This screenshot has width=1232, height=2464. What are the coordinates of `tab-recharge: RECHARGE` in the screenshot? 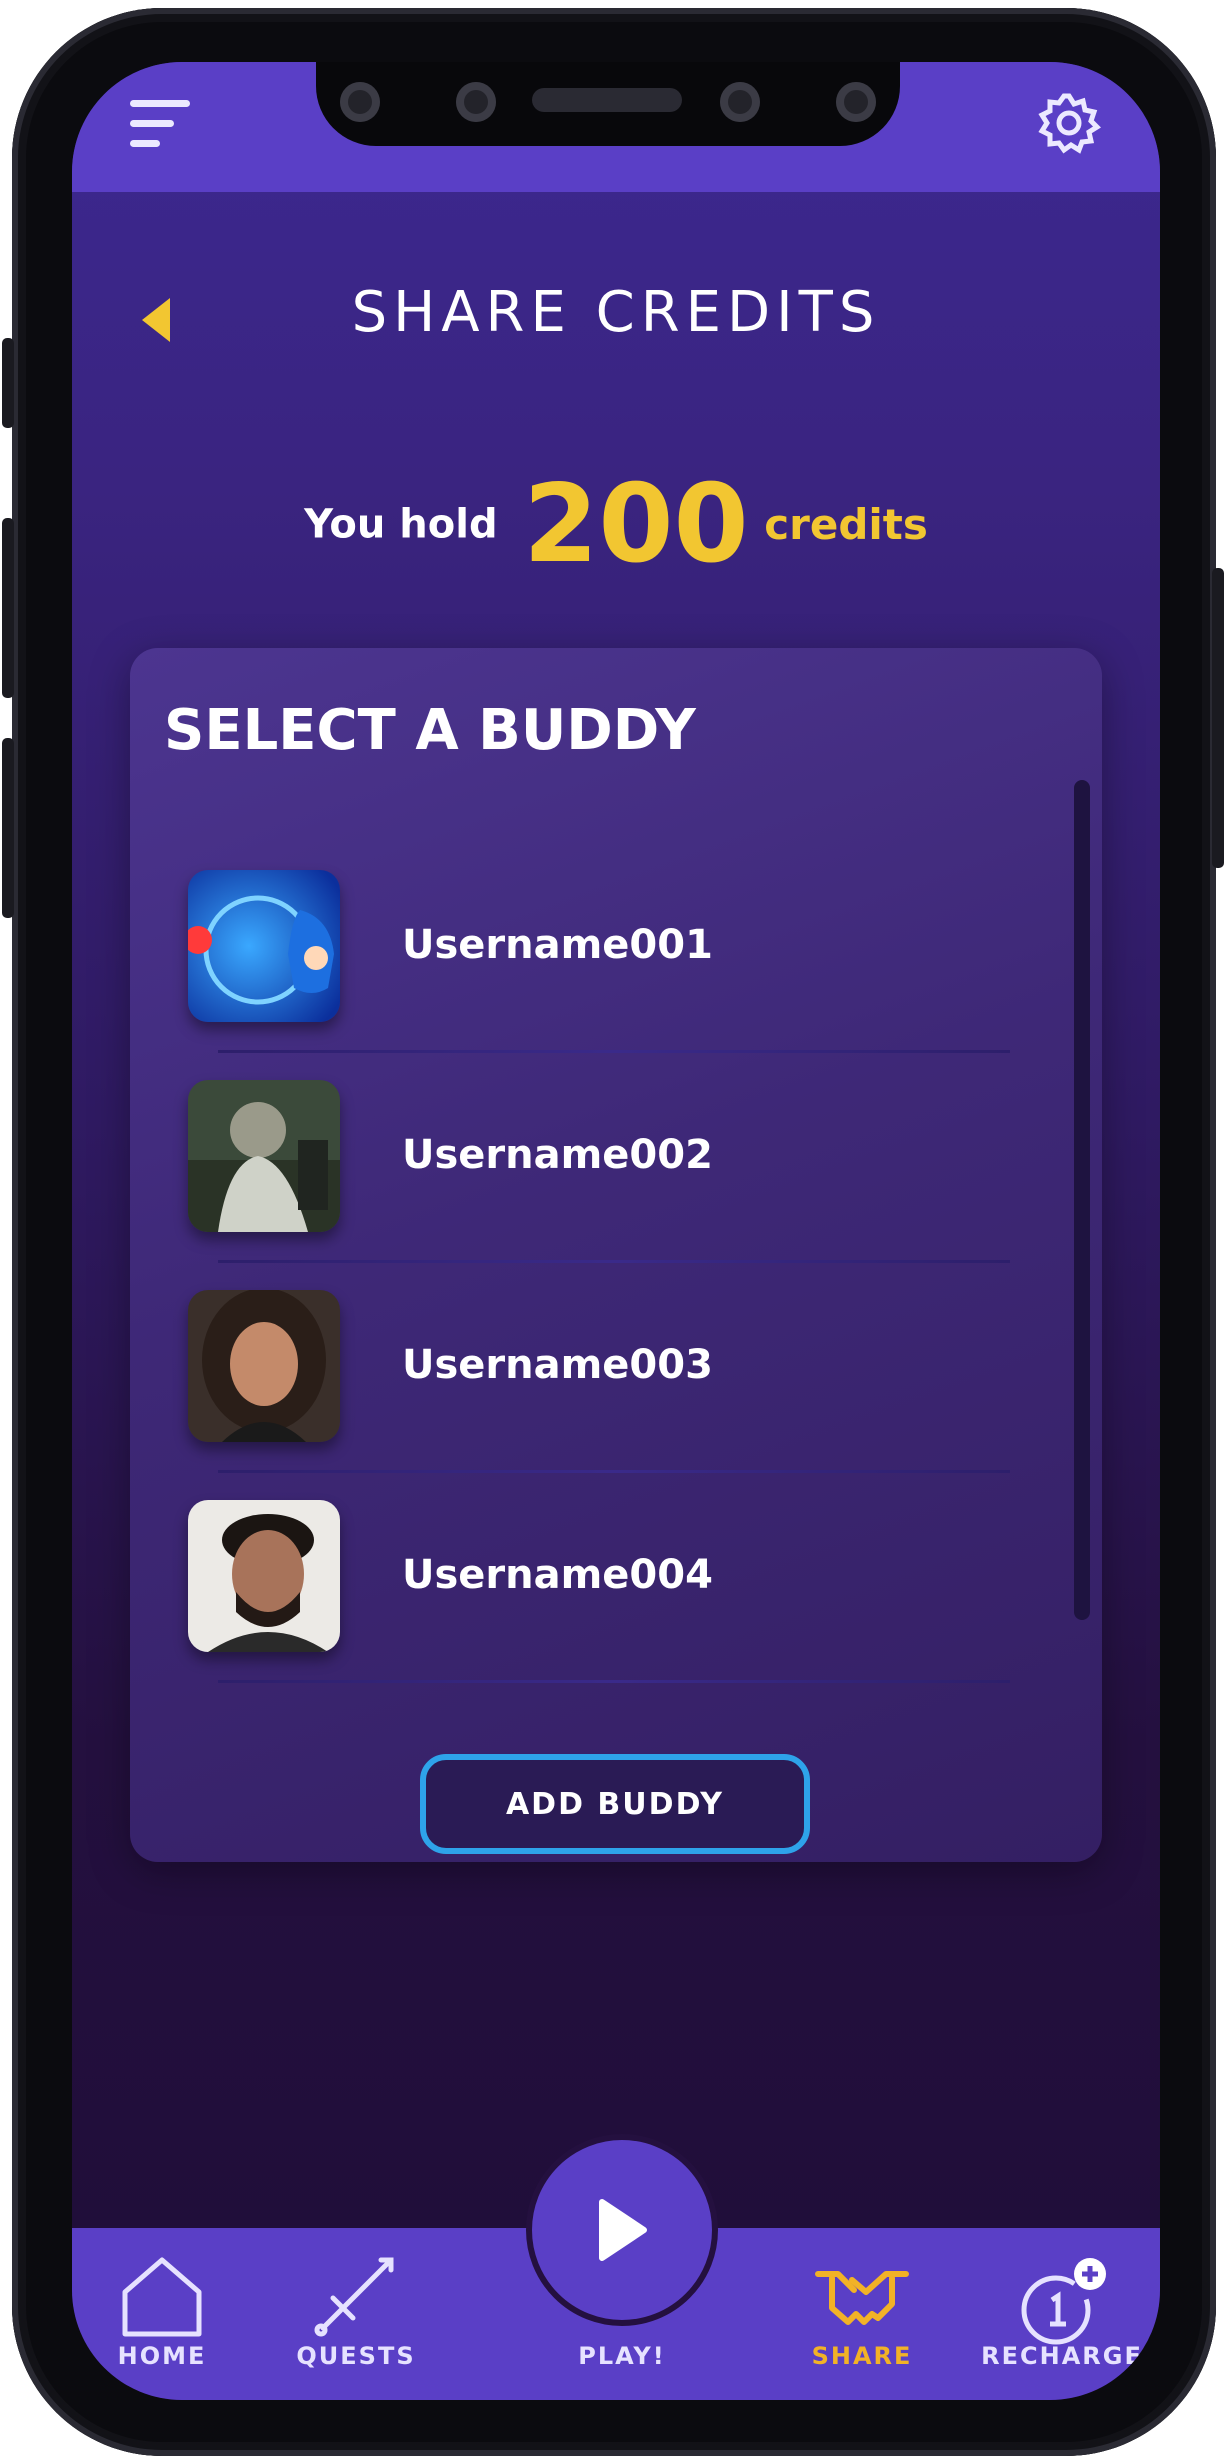 It's located at (1062, 2316).